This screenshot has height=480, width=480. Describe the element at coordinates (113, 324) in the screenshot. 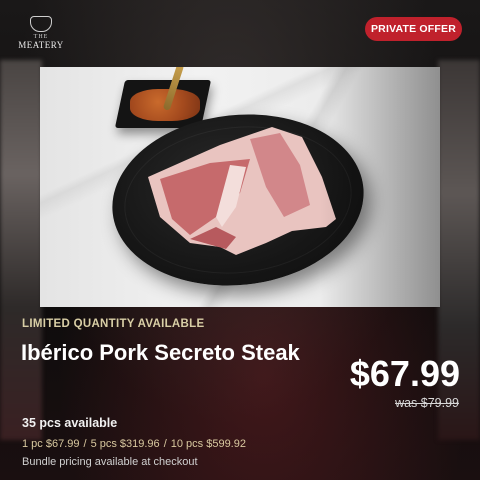

I see `limited-quantity-label: LIMITED QUANTITY AVAILABLE` at that location.